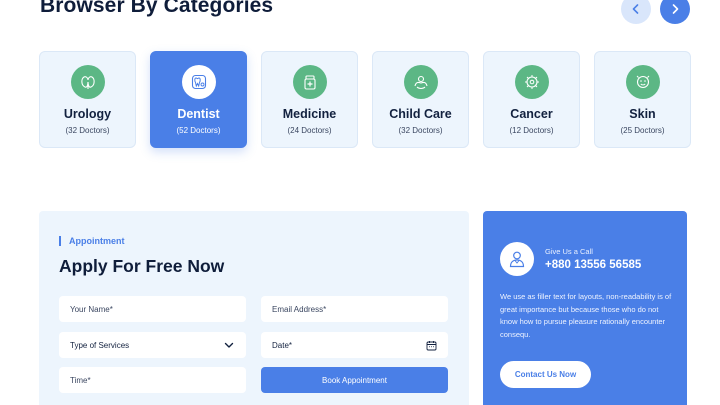  Describe the element at coordinates (198, 114) in the screenshot. I see `category-name: Dentist` at that location.